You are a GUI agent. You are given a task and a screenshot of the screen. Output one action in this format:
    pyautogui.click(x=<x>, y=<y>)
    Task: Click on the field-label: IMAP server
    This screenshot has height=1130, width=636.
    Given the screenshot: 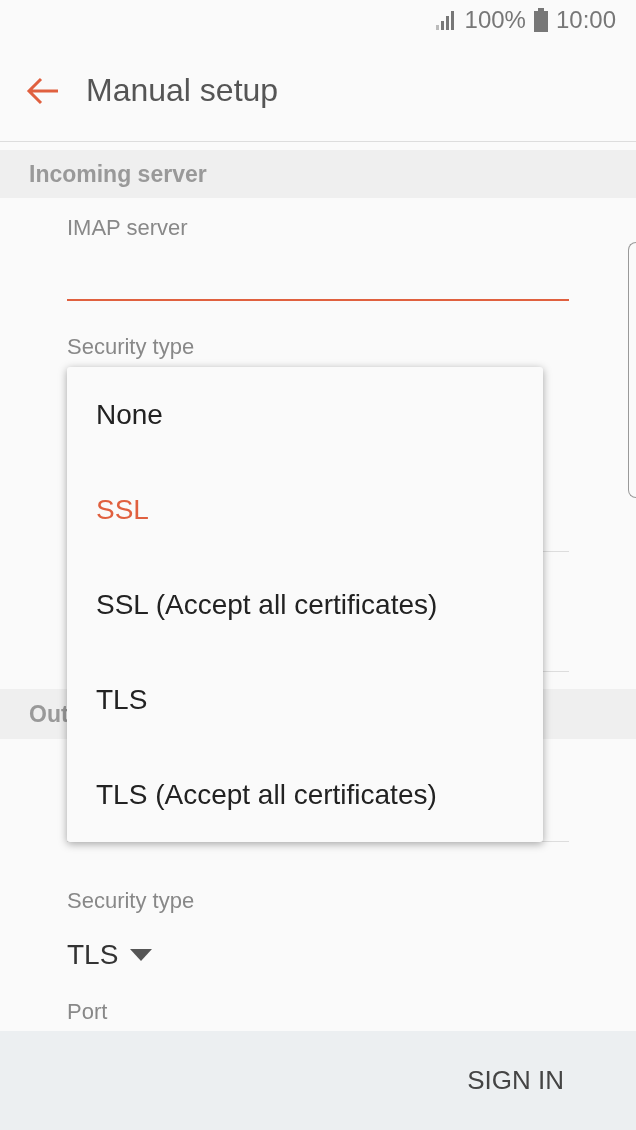 What is the action you would take?
    pyautogui.click(x=127, y=228)
    